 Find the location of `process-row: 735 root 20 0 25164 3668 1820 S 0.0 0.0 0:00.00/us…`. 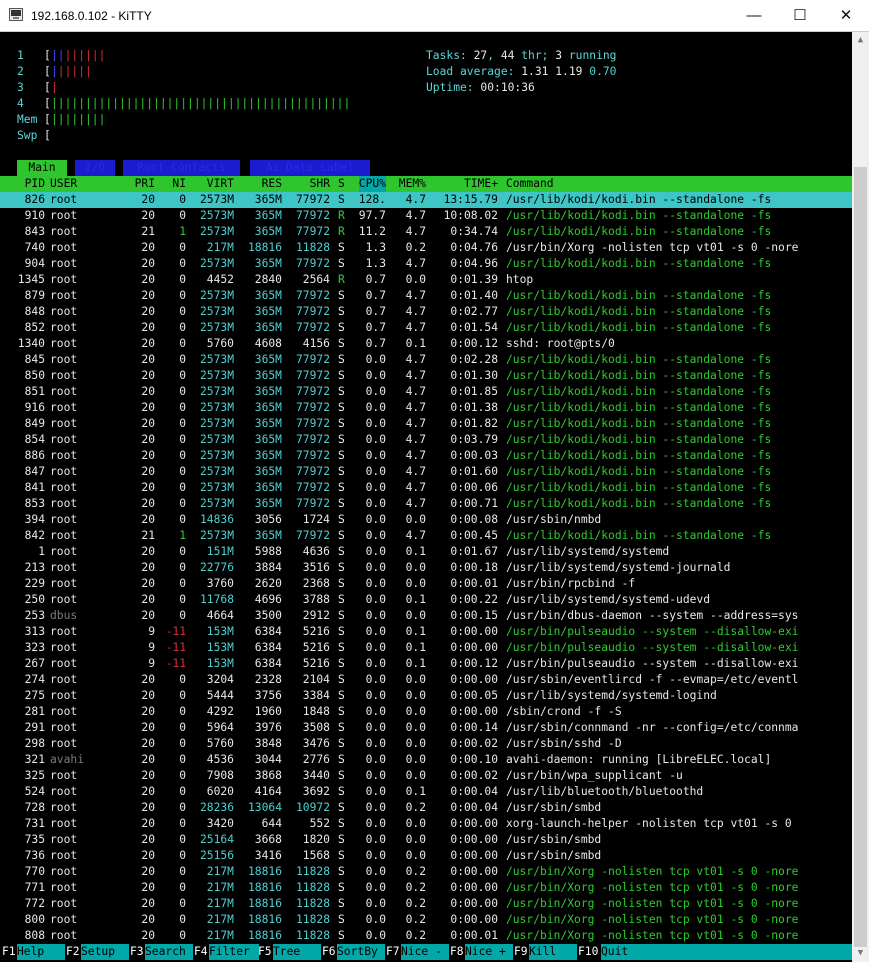

process-row: 735 root 20 0 25164 3668 1820 S 0.0 0.0 0:00.00/us… is located at coordinates (426, 840).